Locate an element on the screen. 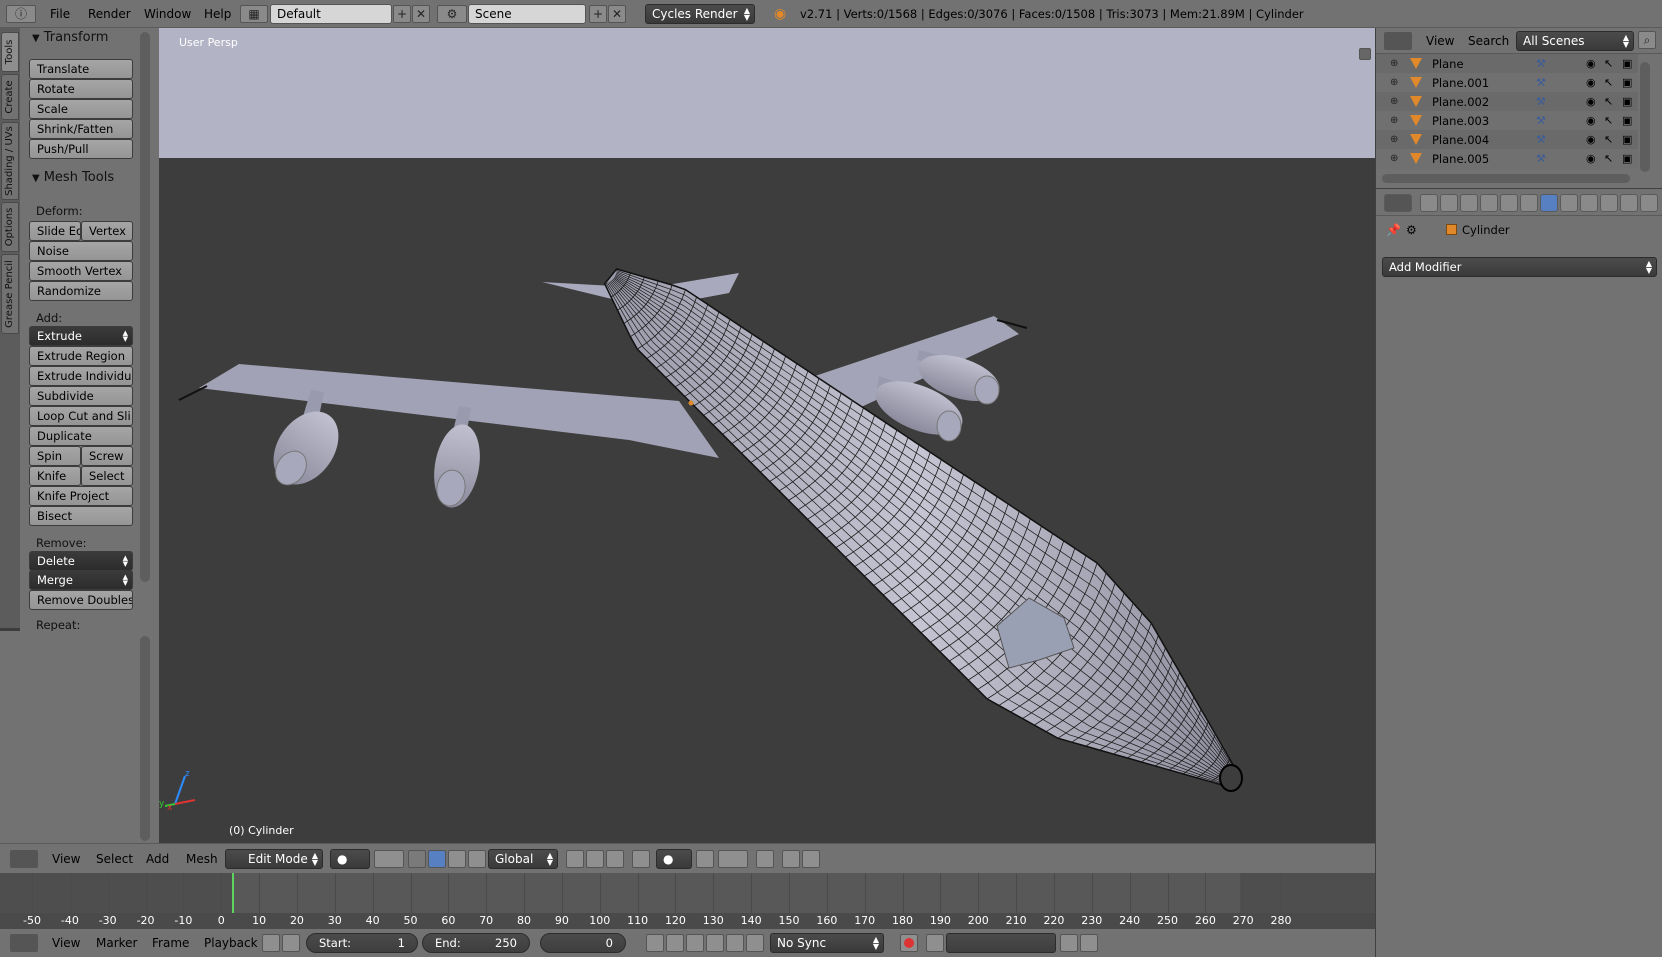 This screenshot has width=1662, height=957. duplicate-button: Duplicate is located at coordinates (81, 436).